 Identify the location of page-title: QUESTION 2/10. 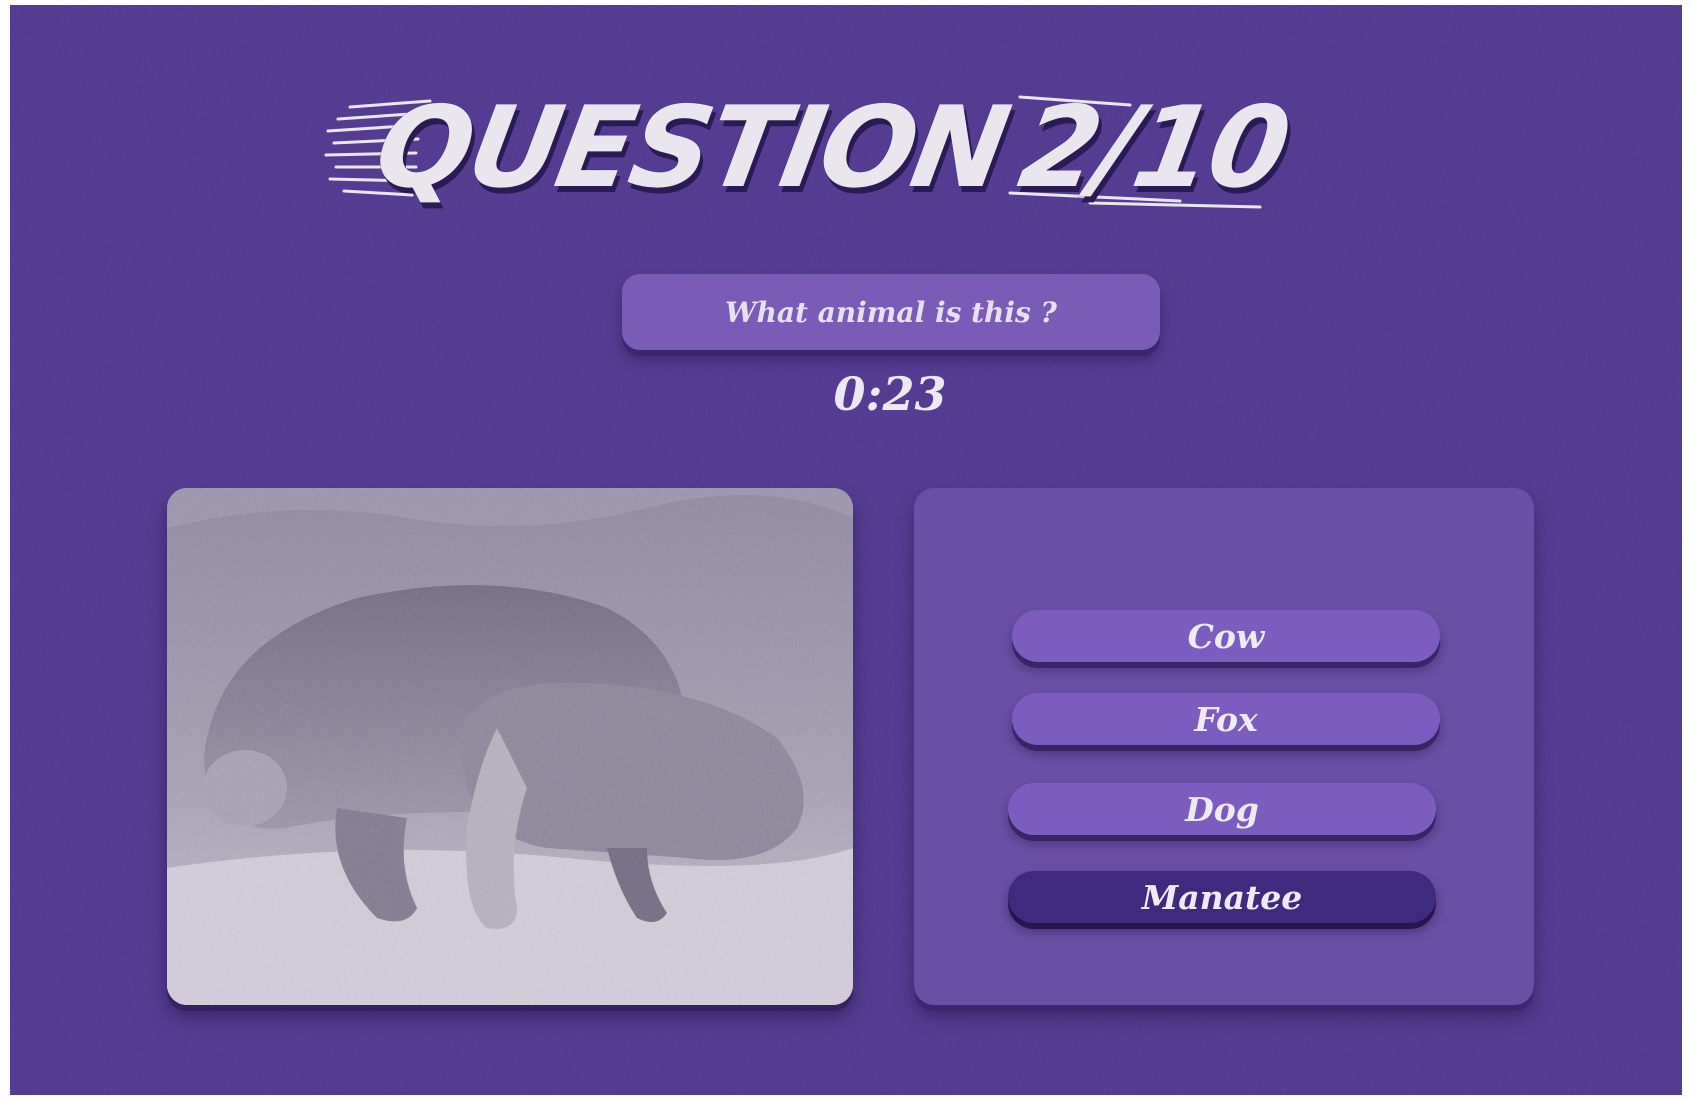
(832, 148).